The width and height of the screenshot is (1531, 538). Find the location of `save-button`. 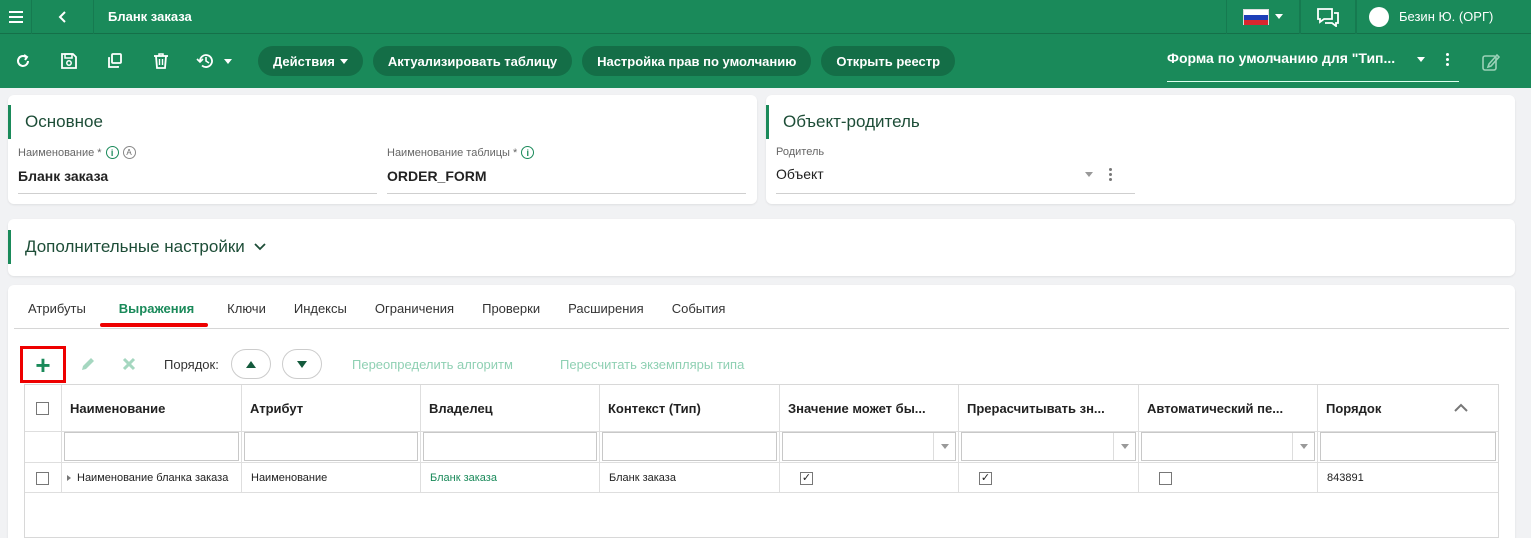

save-button is located at coordinates (69, 61).